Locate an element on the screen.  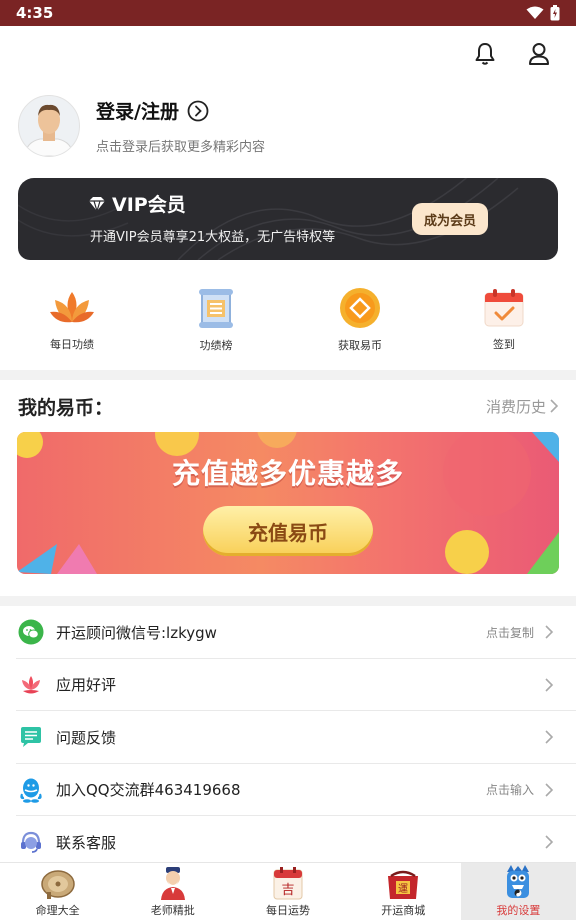
quick-label: 获取易币 is located at coordinates (360, 345).